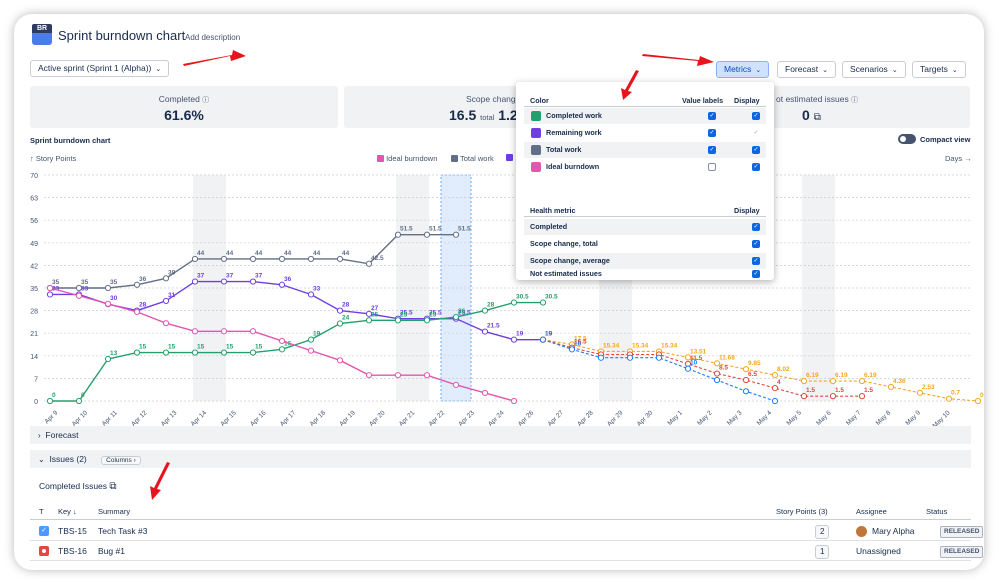 Image resolution: width=999 pixels, height=582 pixels. Describe the element at coordinates (645, 227) in the screenshot. I see `health-row-completed: Completed ✓` at that location.